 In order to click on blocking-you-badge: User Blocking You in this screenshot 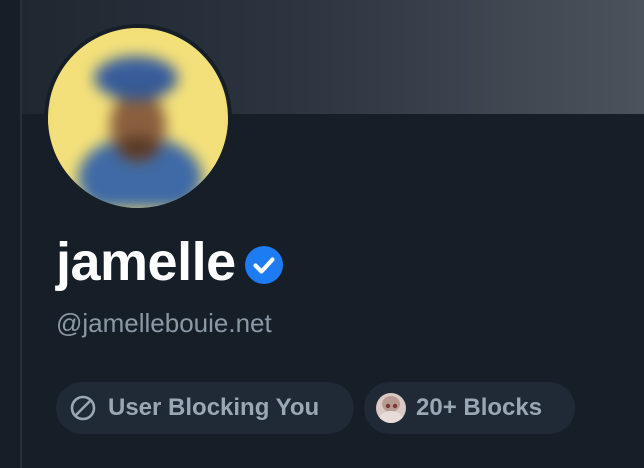, I will do `click(205, 408)`.